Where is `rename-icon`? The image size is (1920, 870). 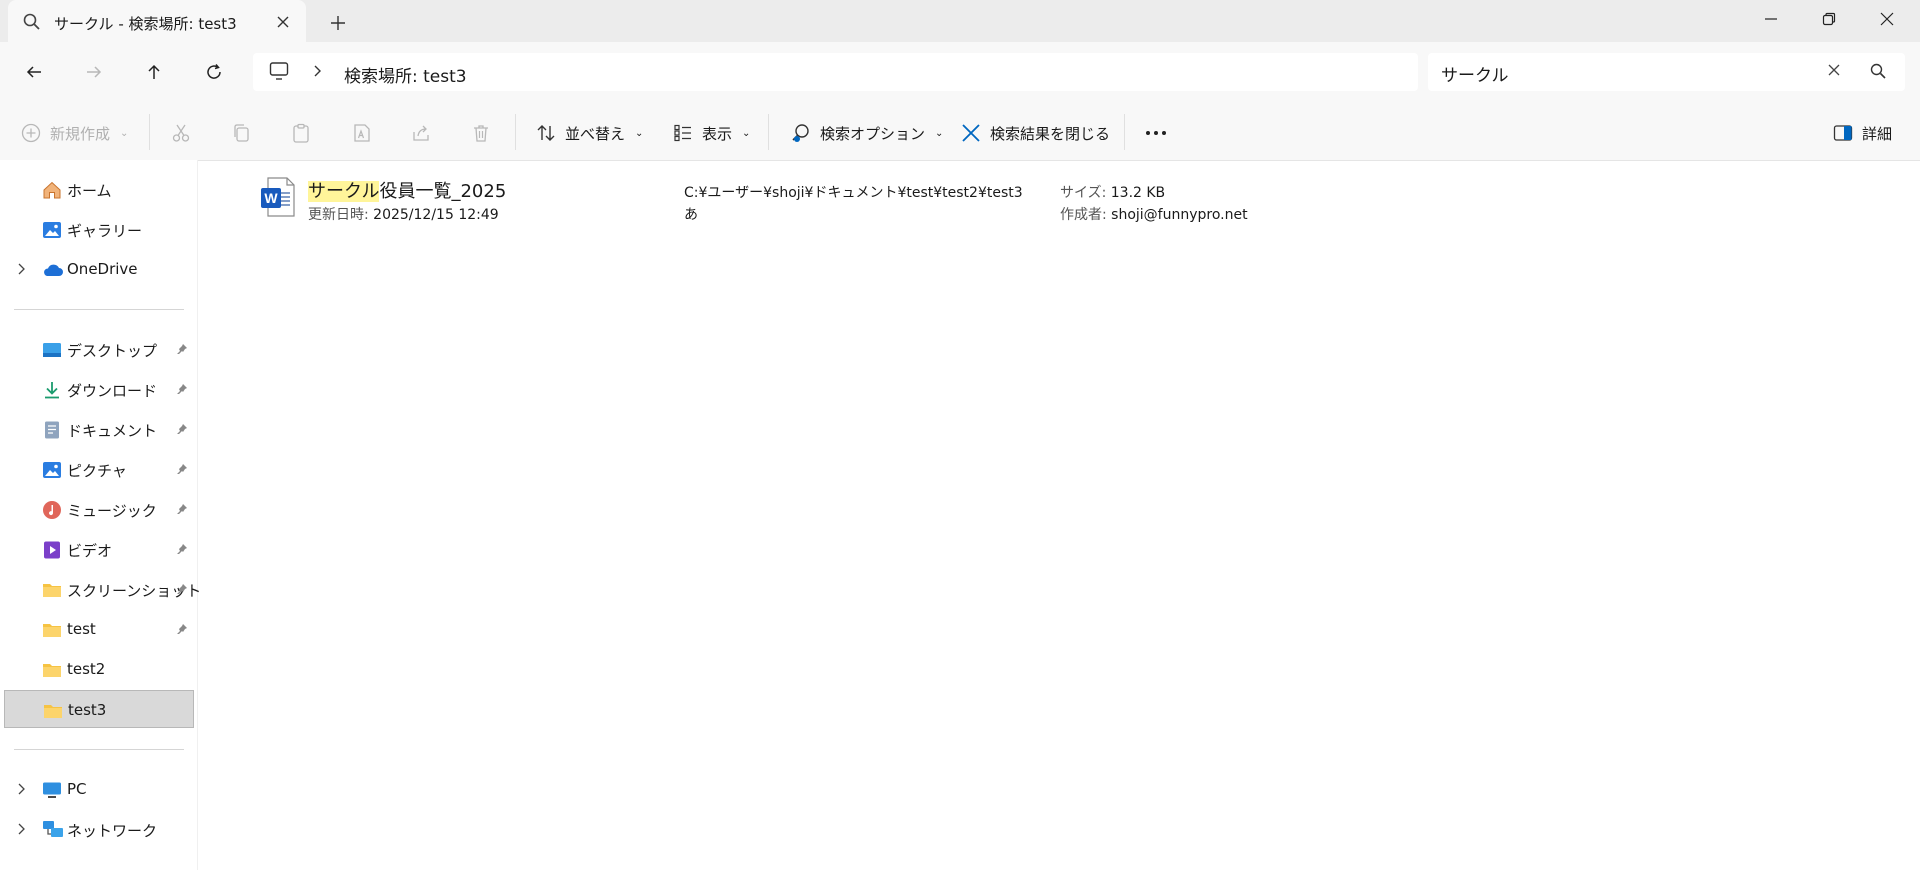 rename-icon is located at coordinates (361, 133).